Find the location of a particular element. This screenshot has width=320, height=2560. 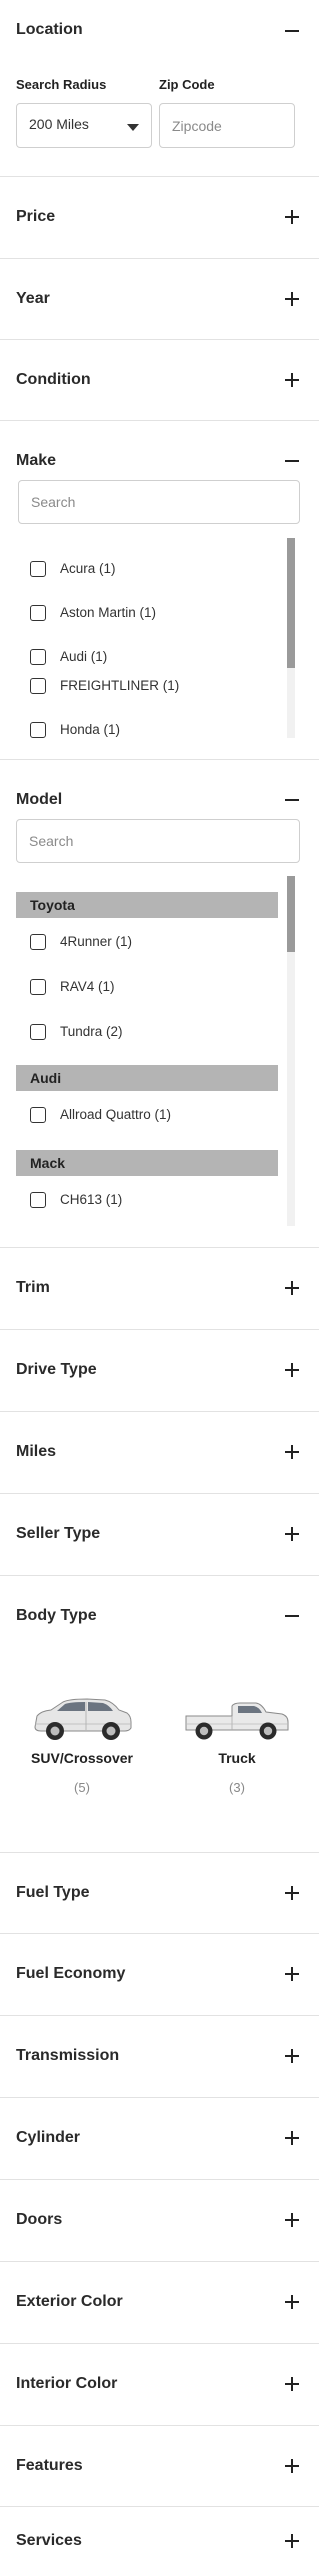

body-type-section: Body Type SUV/Crossover (5) Truck (3) is located at coordinates (159, 1713).